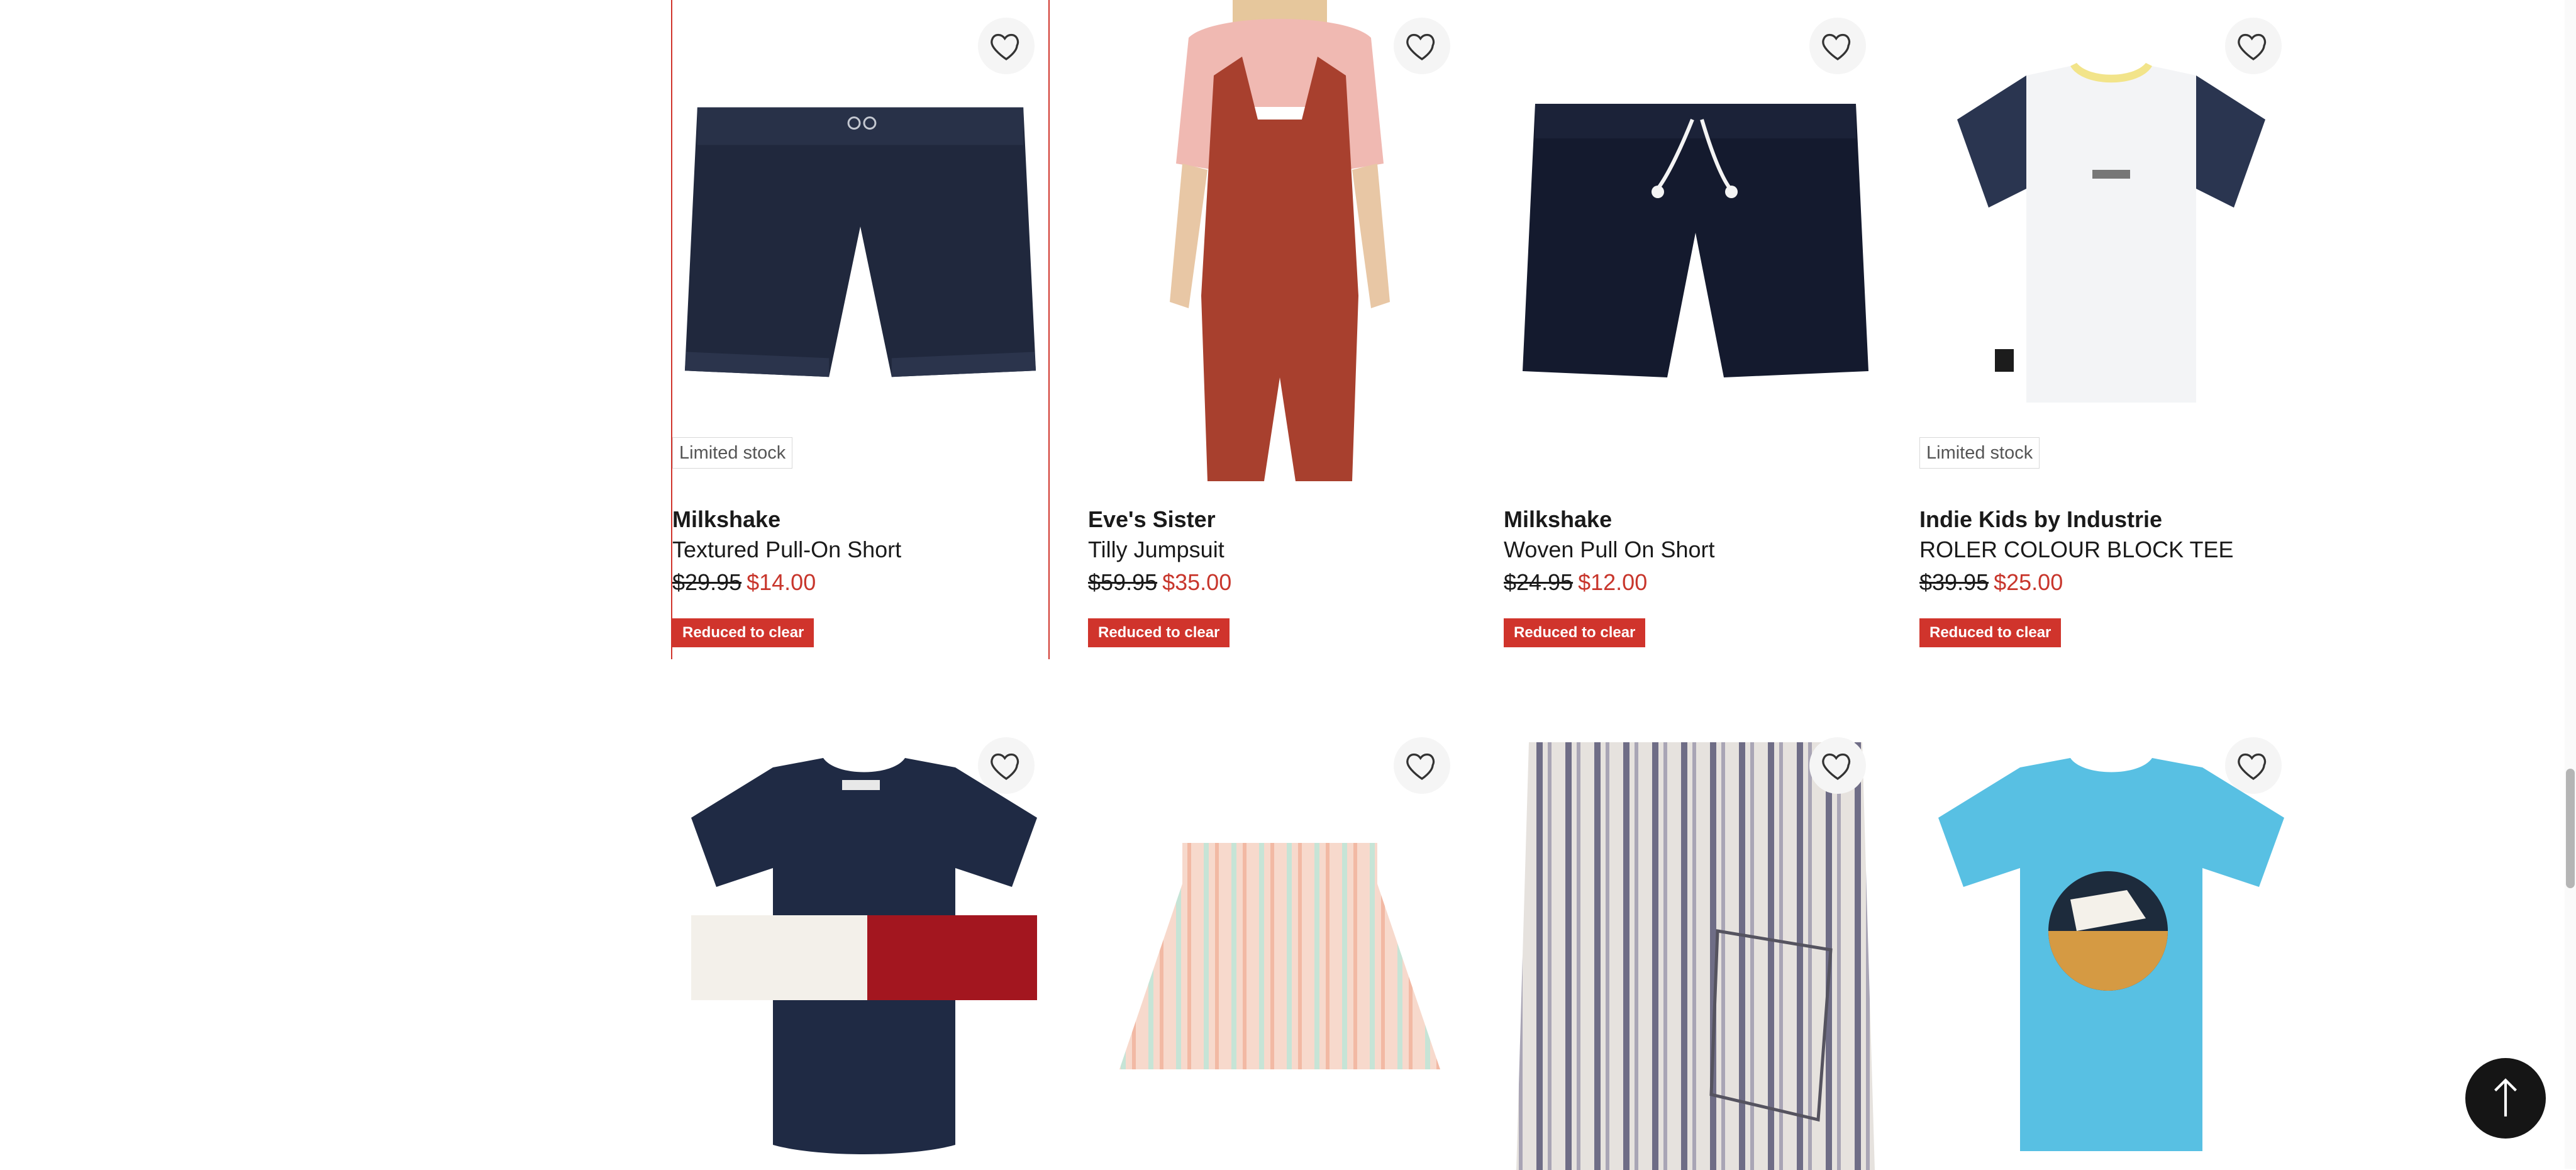 This screenshot has width=2576, height=1170. I want to click on scrollbar-thumb, so click(2570, 828).